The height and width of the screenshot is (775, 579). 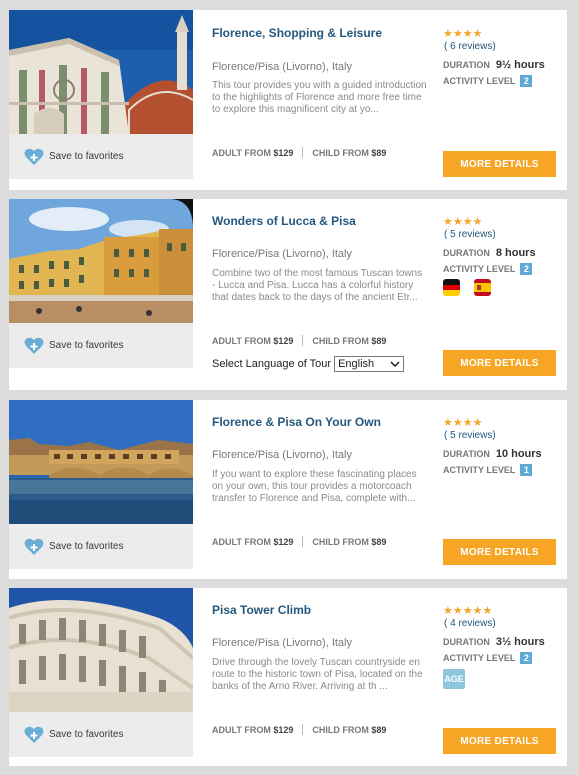 I want to click on reviews-link: ( 6 reviews), so click(x=470, y=46).